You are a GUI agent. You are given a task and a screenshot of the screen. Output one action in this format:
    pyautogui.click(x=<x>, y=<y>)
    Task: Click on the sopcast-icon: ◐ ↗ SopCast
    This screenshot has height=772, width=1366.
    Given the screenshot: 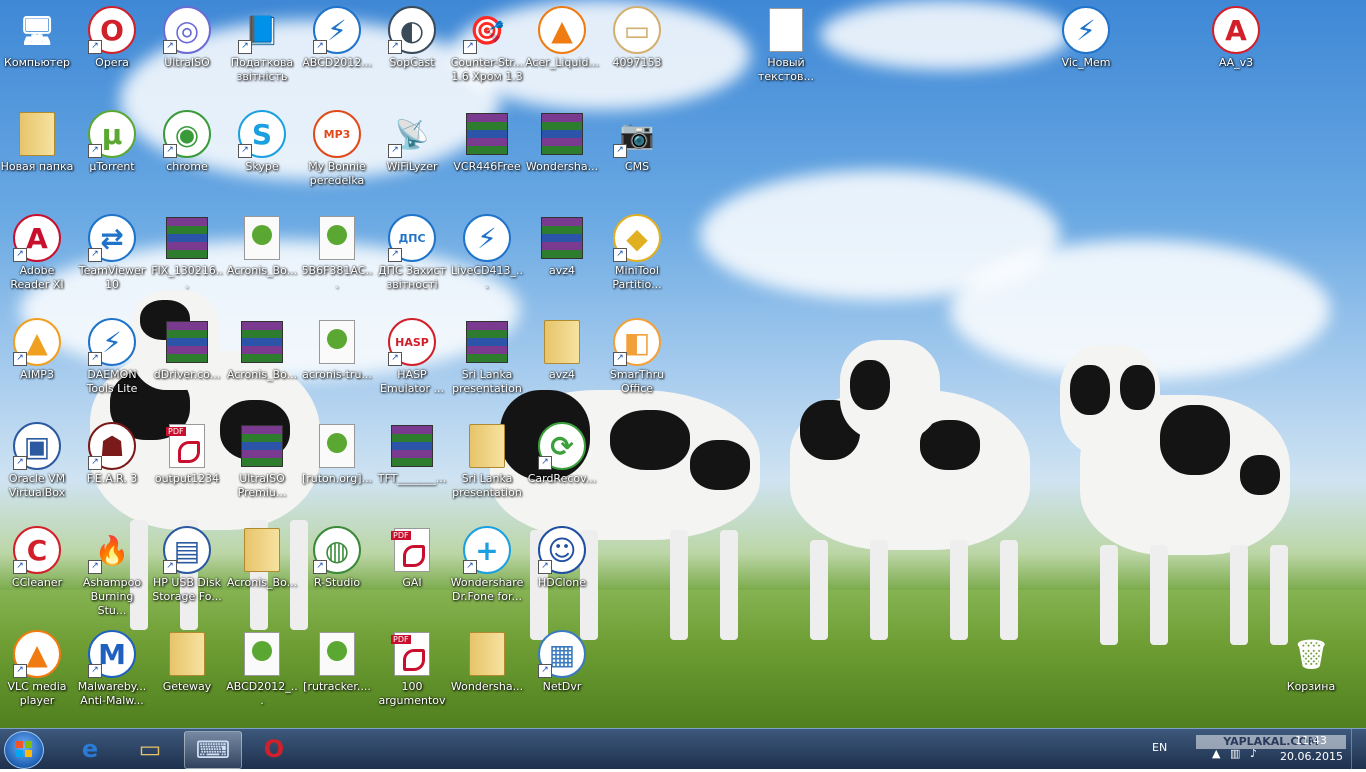 What is the action you would take?
    pyautogui.click(x=412, y=36)
    